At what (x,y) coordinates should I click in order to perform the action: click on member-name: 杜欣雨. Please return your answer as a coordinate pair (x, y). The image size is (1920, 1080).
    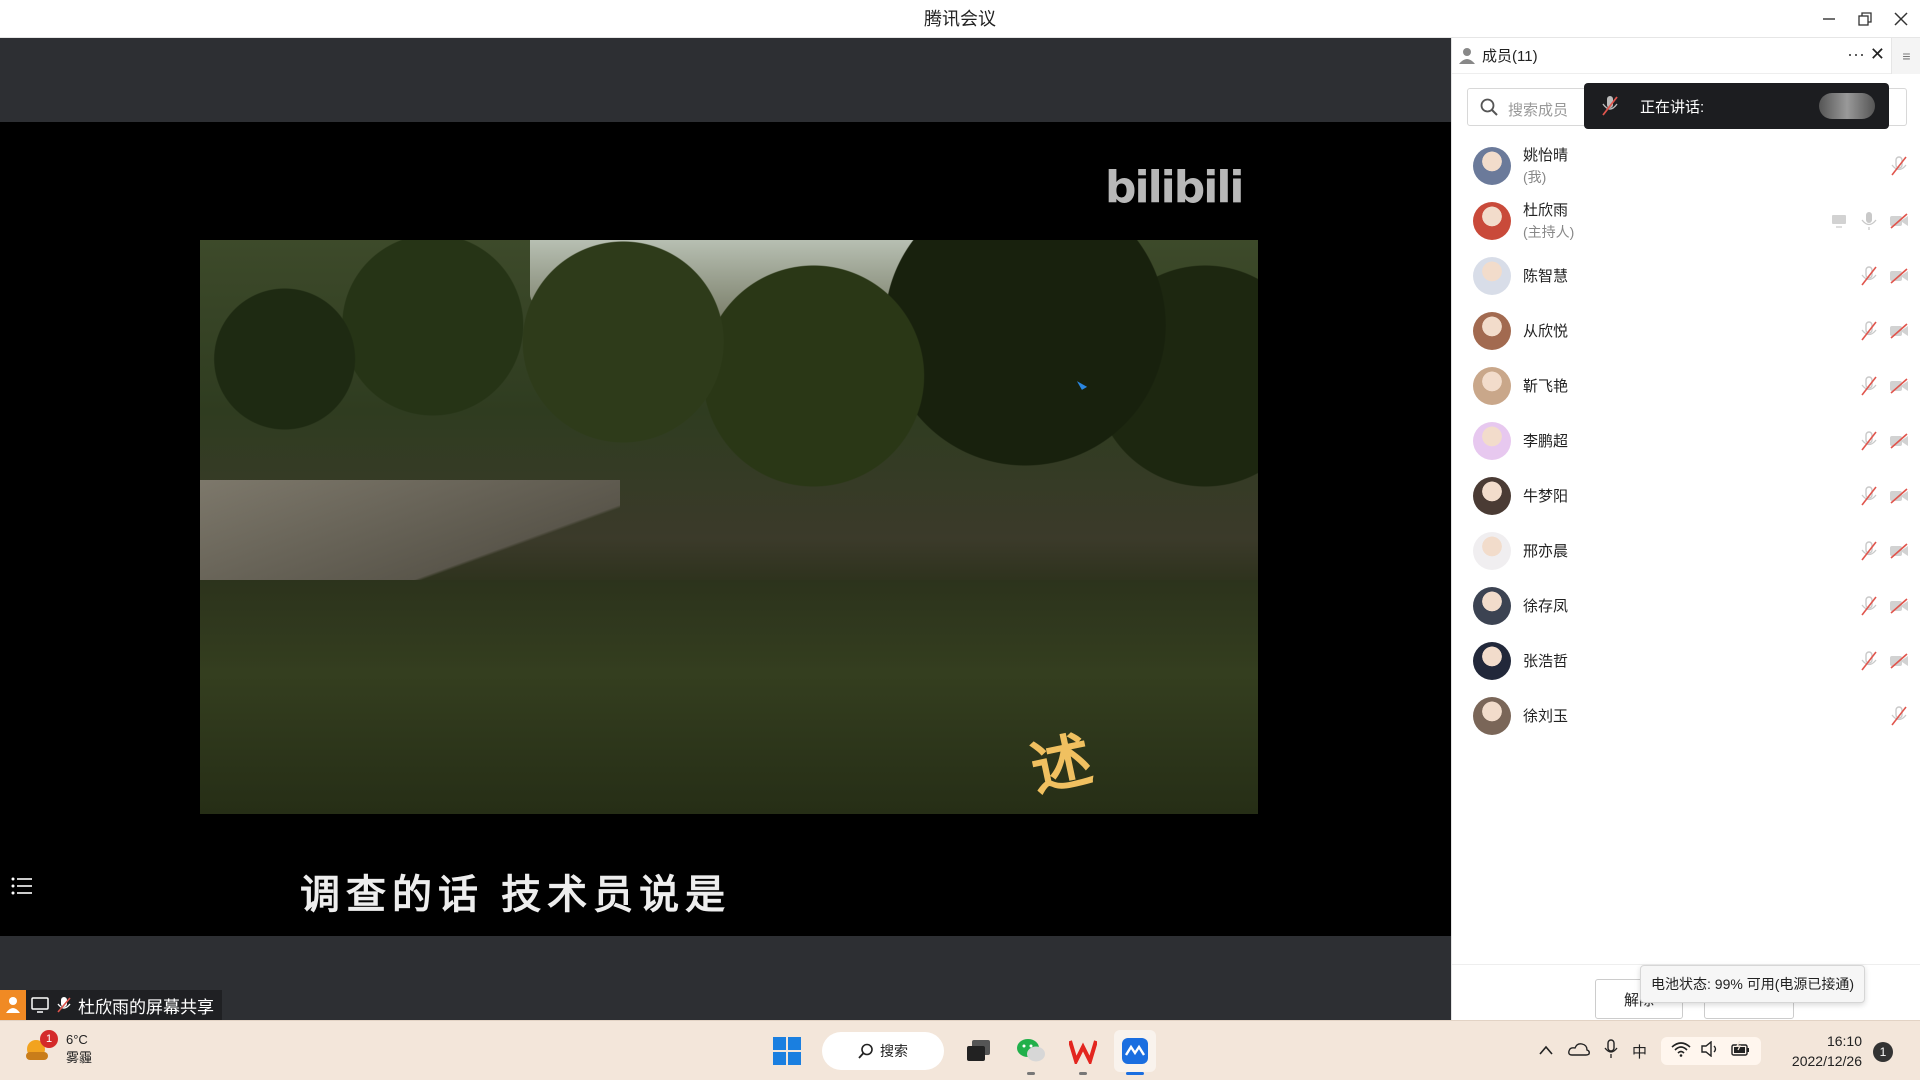
    Looking at the image, I should click on (1546, 210).